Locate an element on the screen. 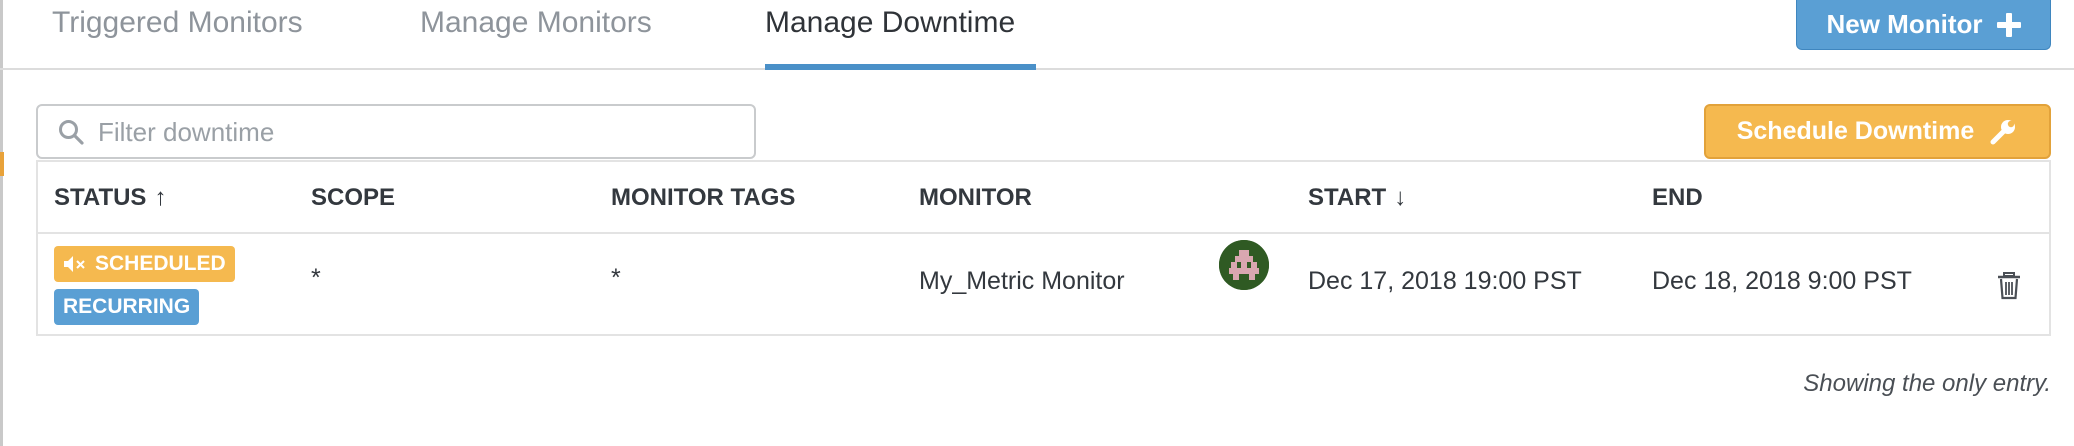  left-edge-marker is located at coordinates (2, 164).